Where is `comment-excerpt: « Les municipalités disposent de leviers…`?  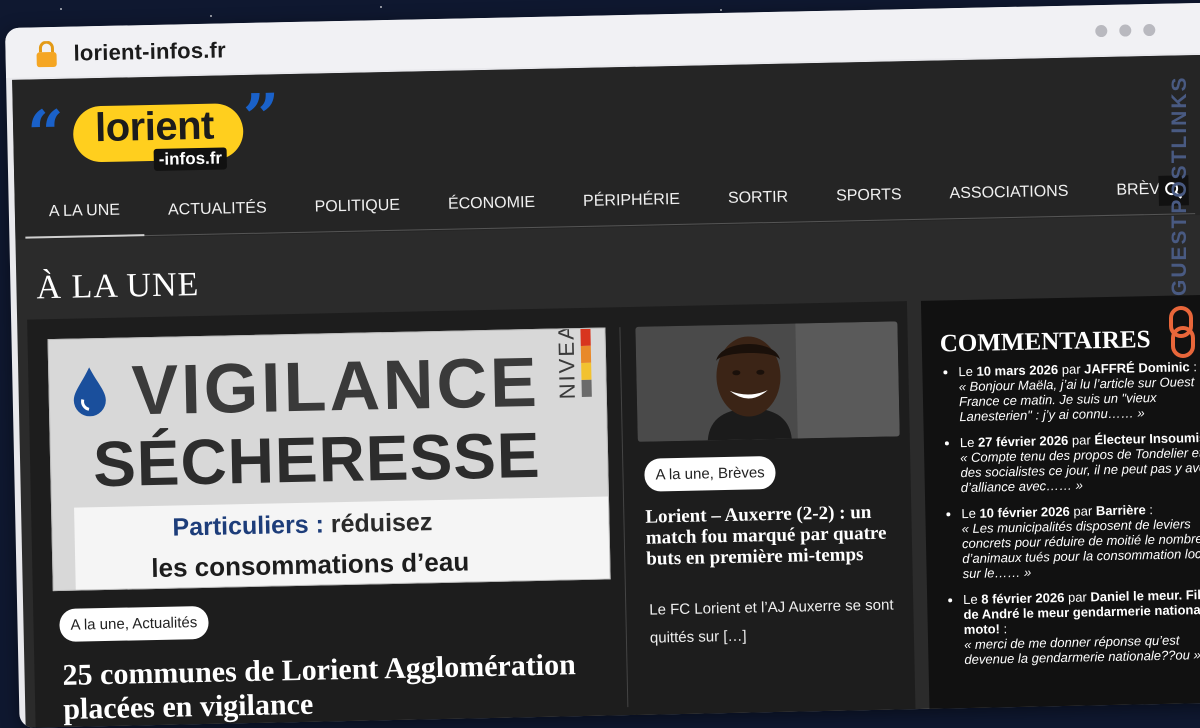 comment-excerpt: « Les municipalités disposent de leviers… is located at coordinates (1081, 548).